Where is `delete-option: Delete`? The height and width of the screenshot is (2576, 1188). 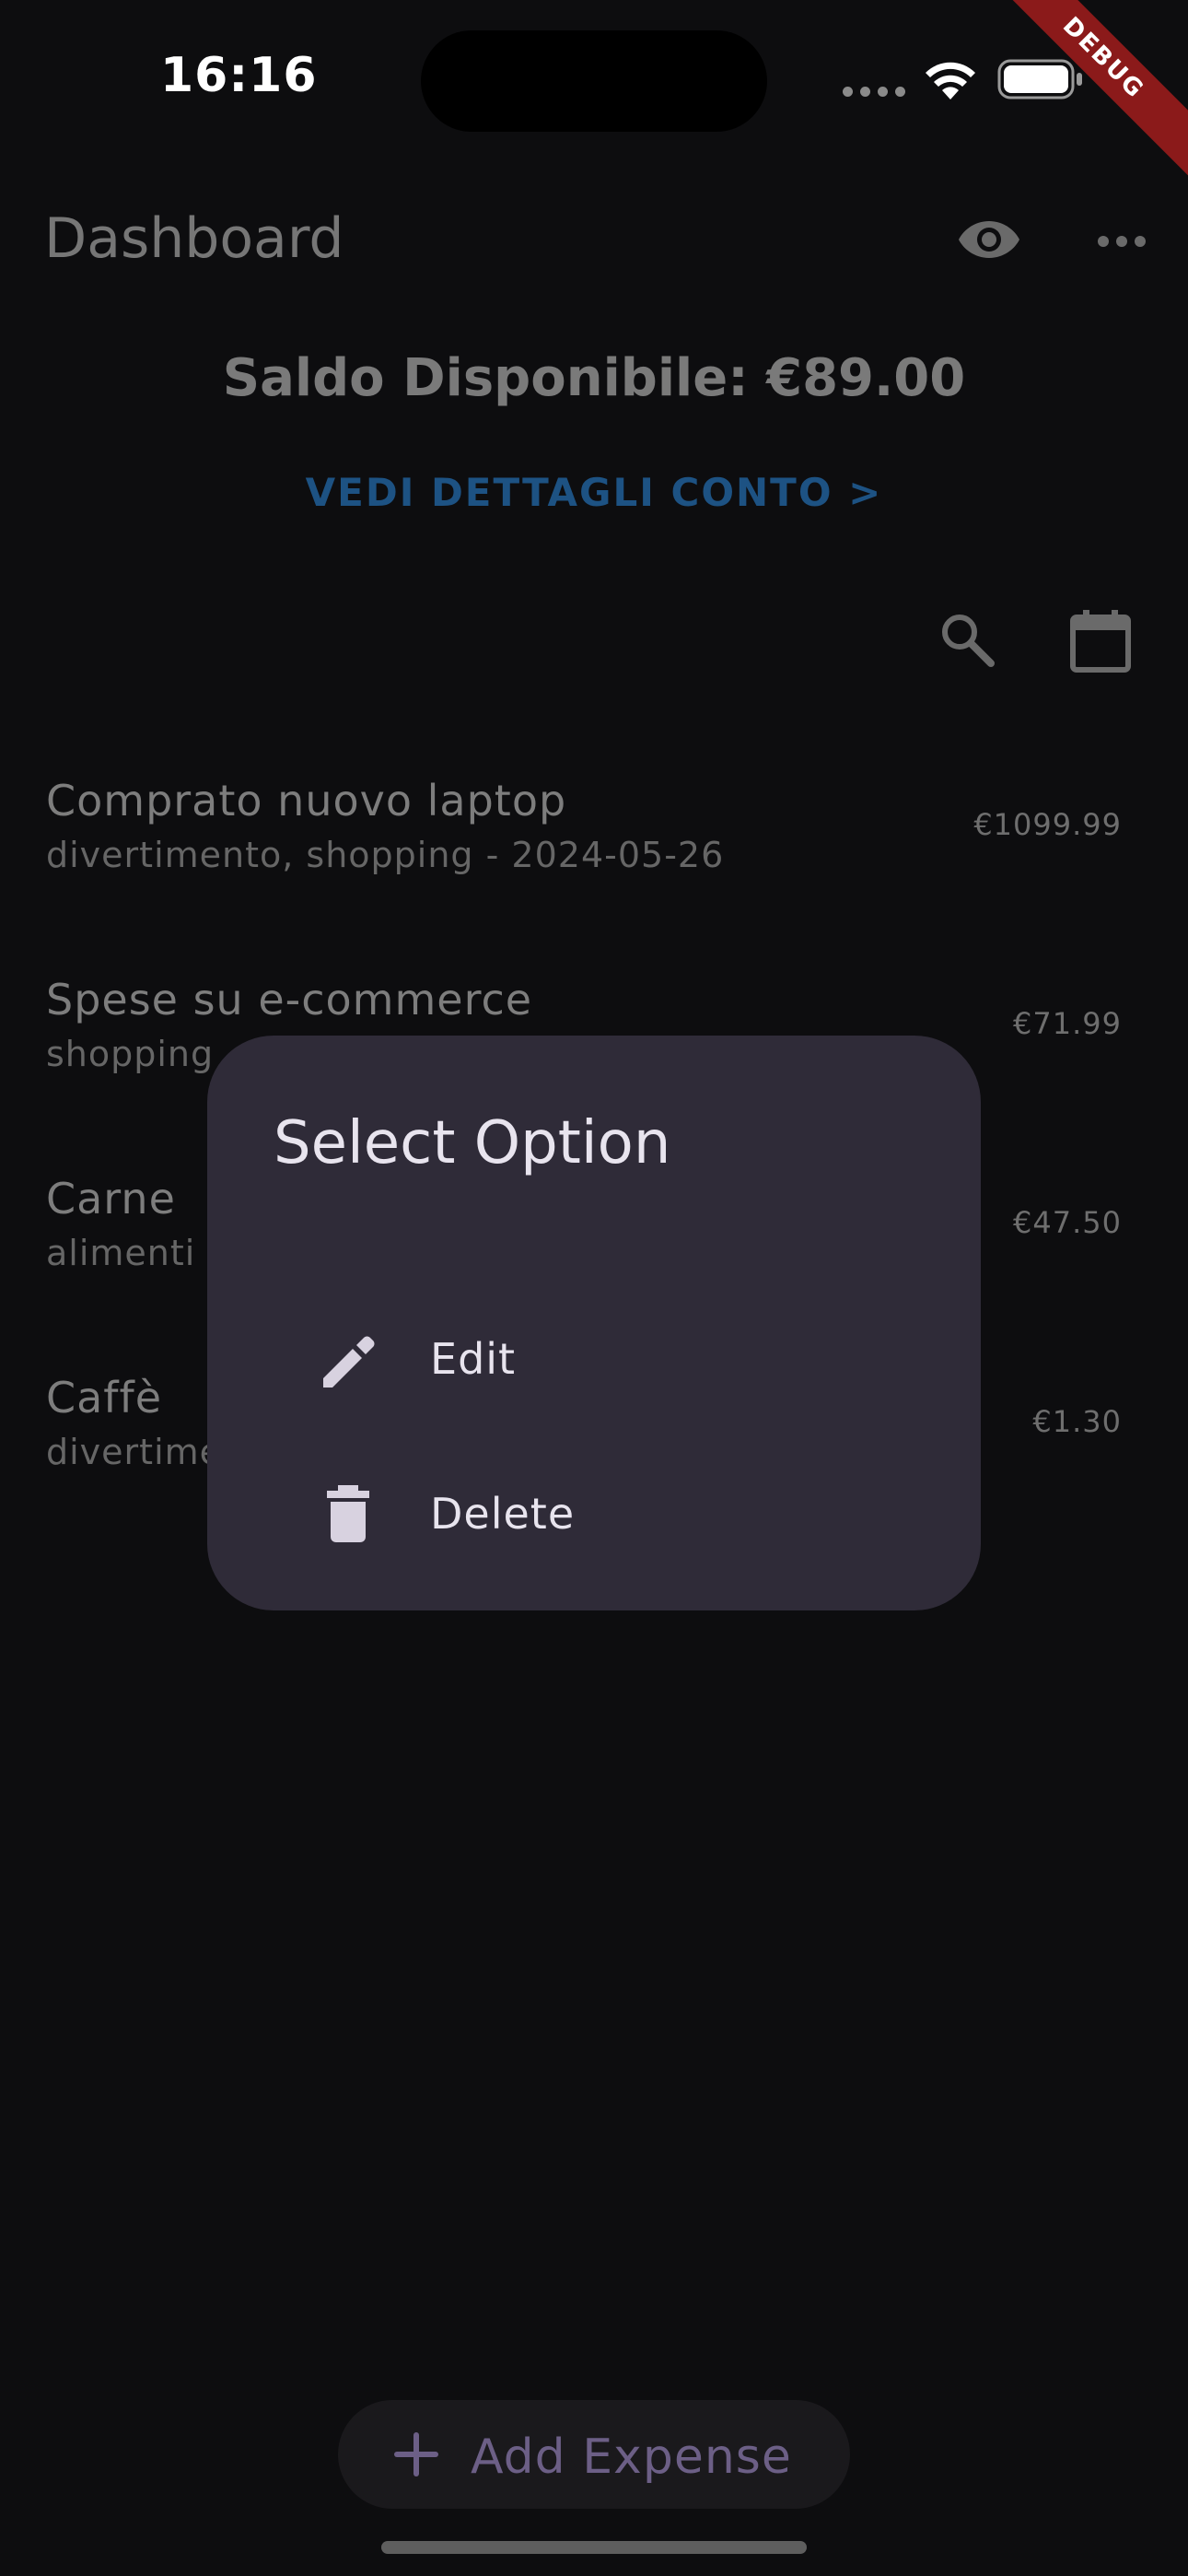 delete-option: Delete is located at coordinates (594, 1514).